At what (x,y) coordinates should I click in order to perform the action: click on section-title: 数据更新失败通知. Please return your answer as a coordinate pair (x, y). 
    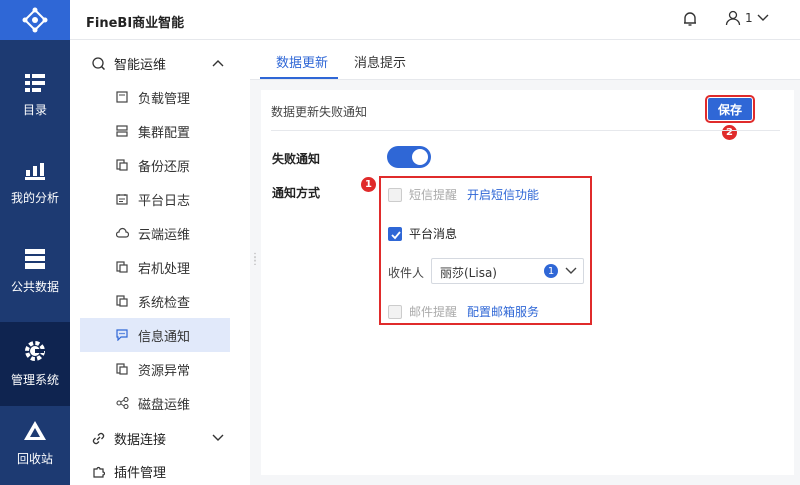
    Looking at the image, I should click on (319, 112).